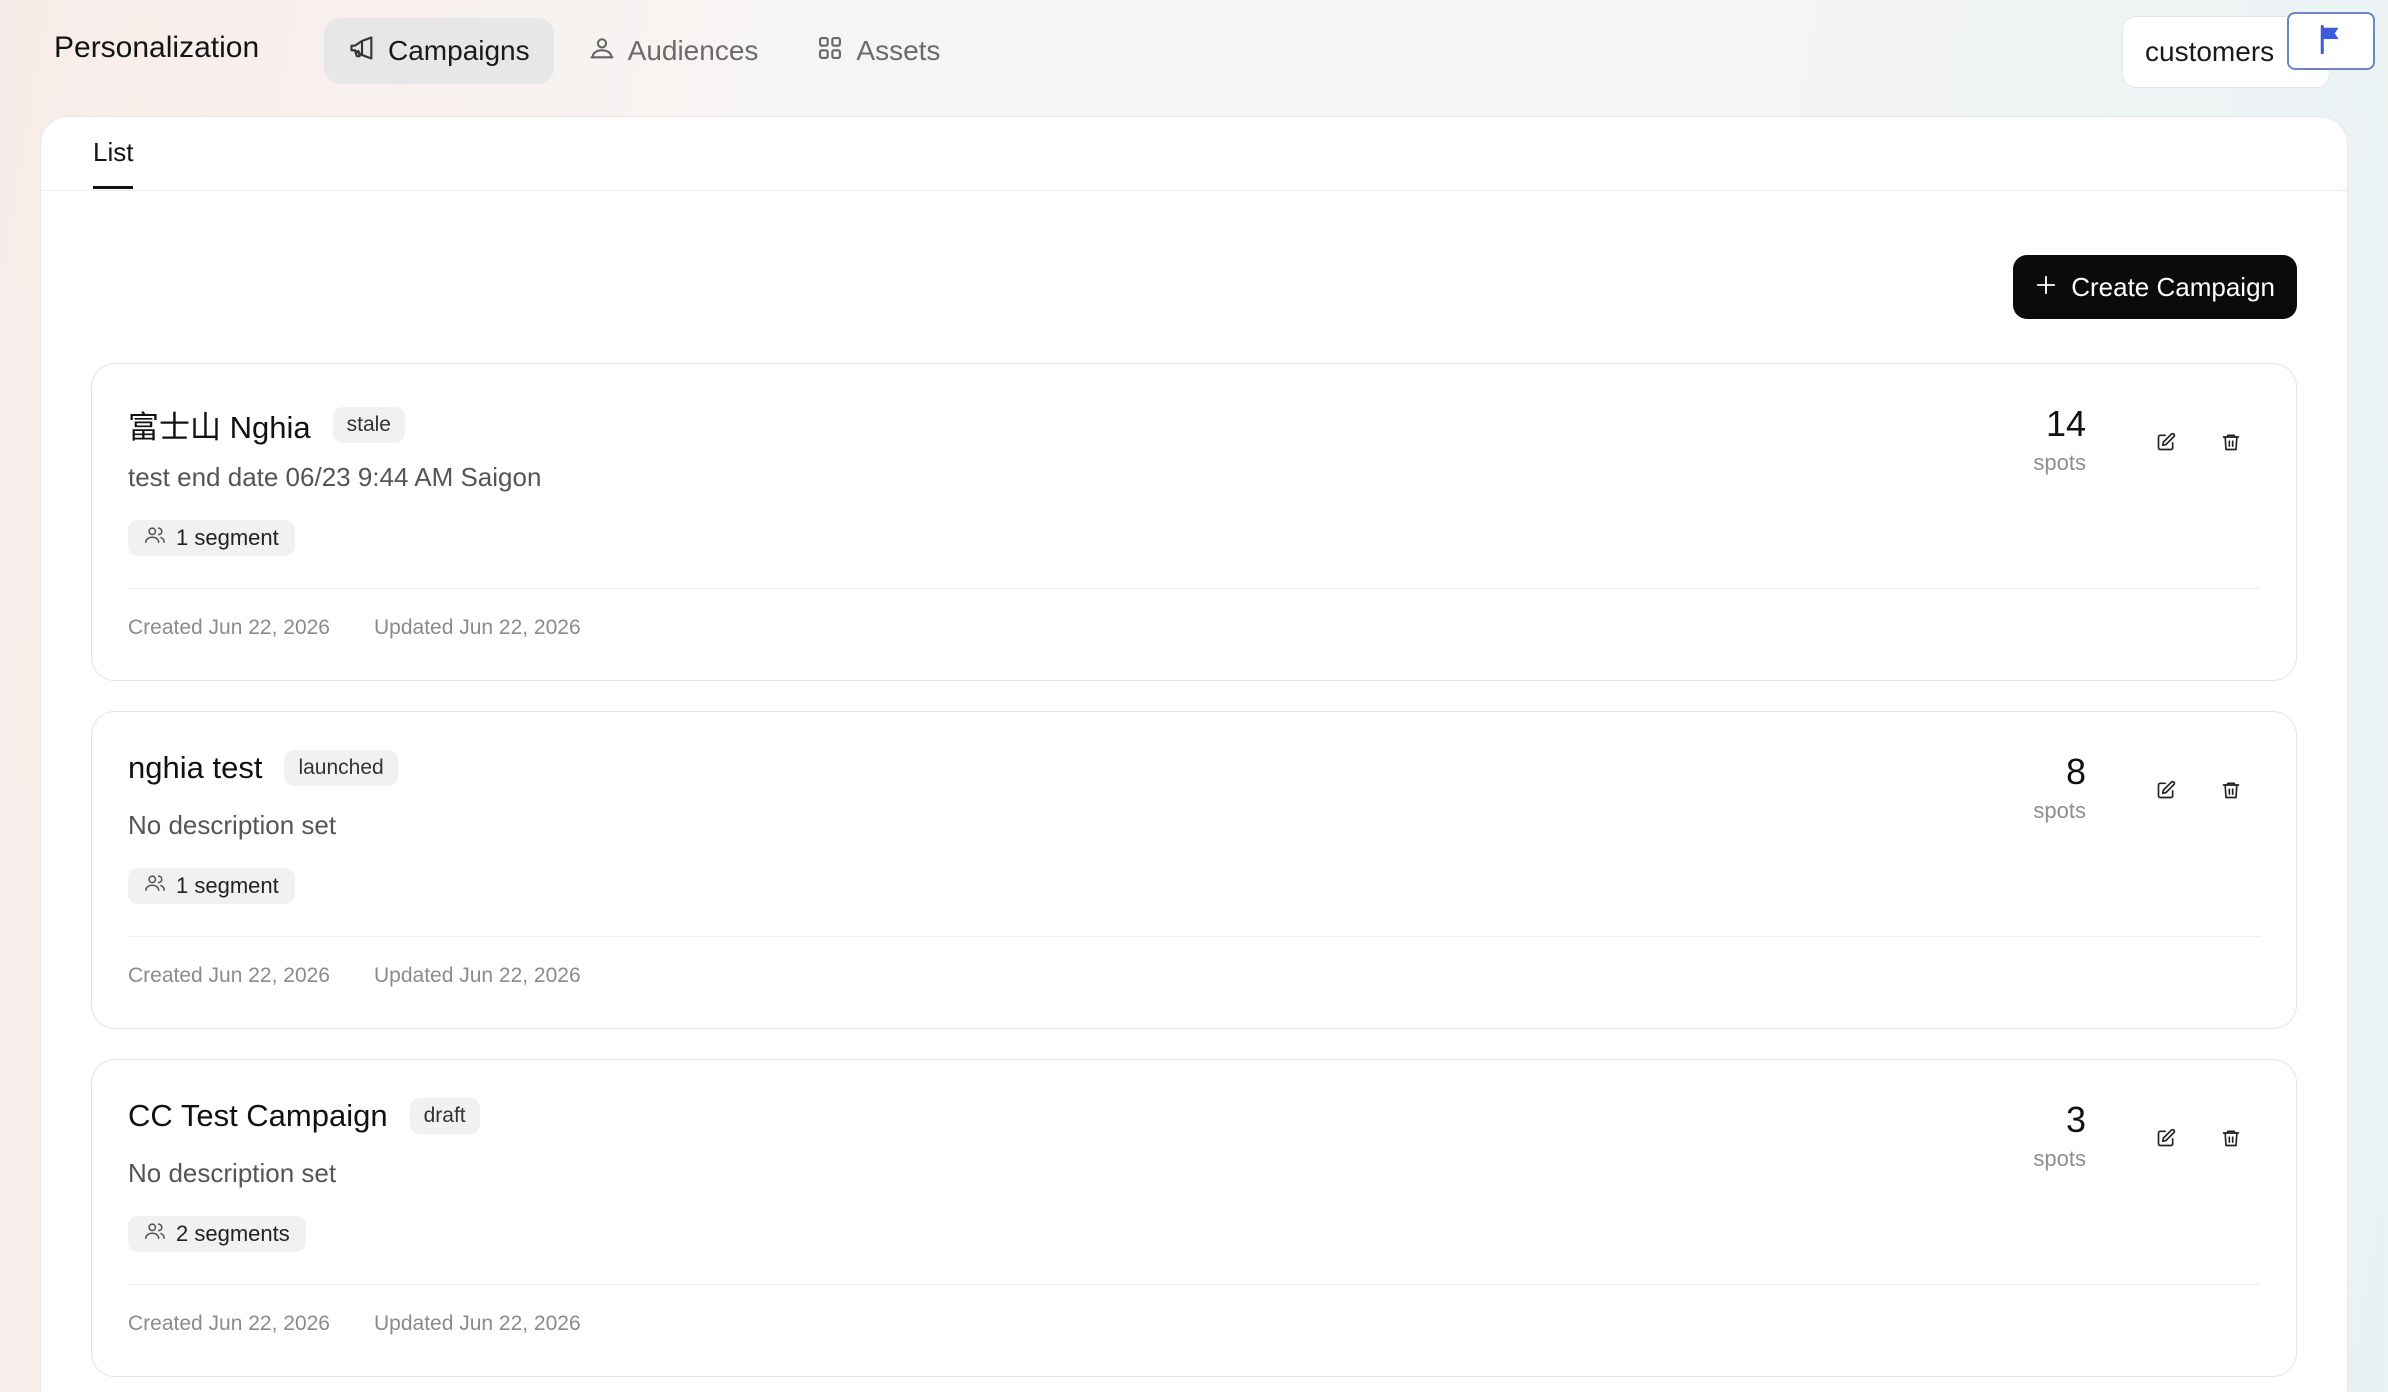 The image size is (2388, 1392). I want to click on tab-audiences: Audiences, so click(673, 51).